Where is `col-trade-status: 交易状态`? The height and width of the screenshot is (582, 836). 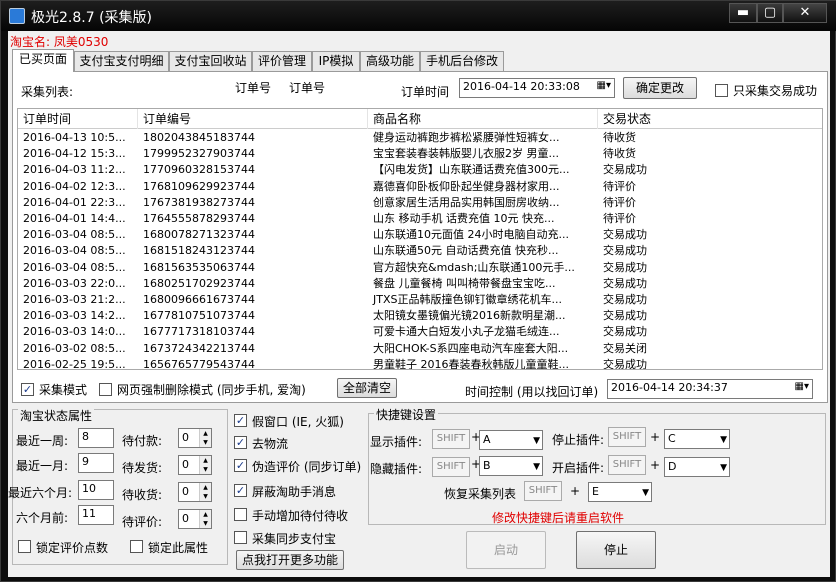 col-trade-status: 交易状态 is located at coordinates (710, 119).